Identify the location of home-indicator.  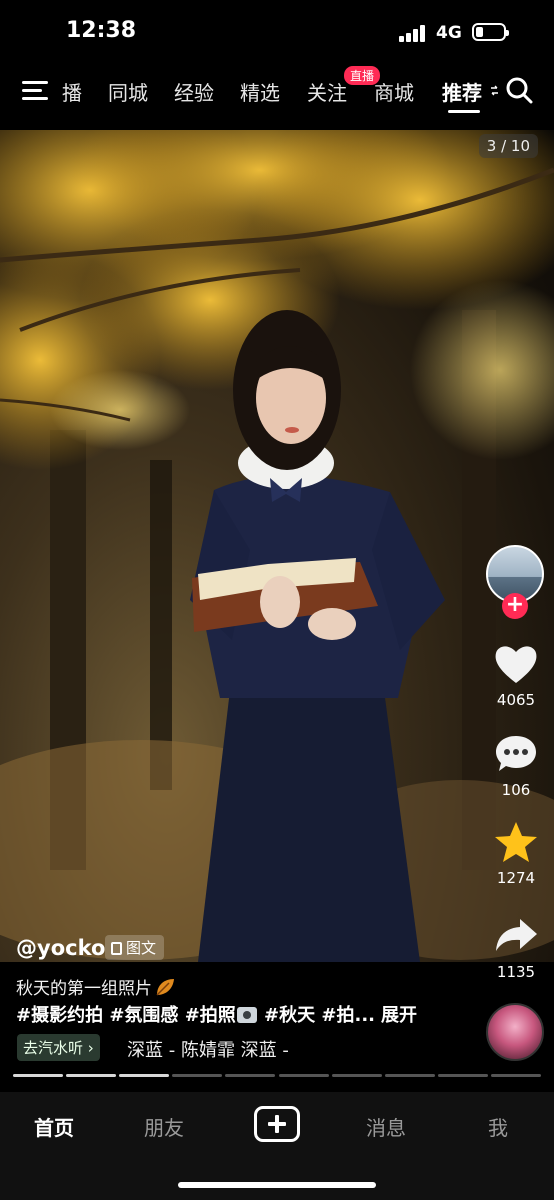
(277, 1185).